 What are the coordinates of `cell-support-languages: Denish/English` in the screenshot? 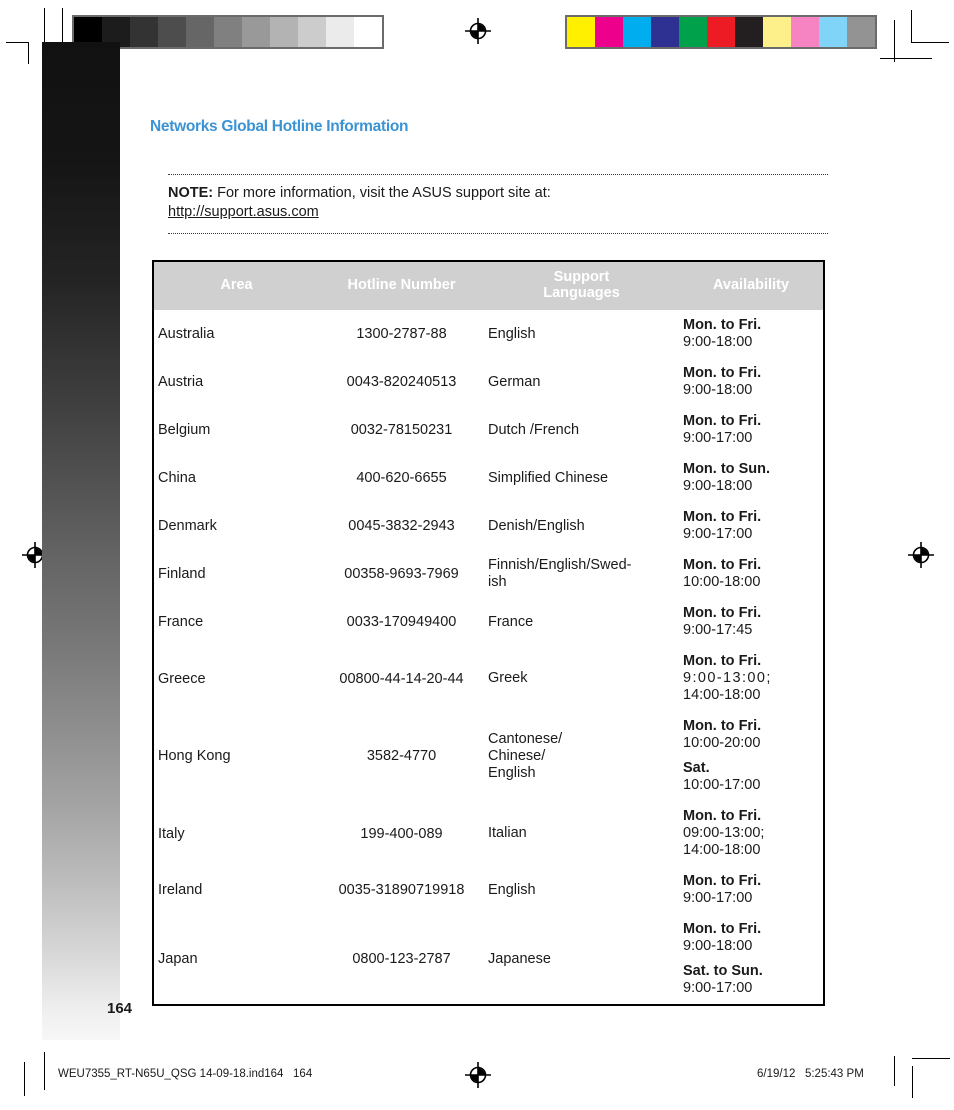 It's located at (581, 526).